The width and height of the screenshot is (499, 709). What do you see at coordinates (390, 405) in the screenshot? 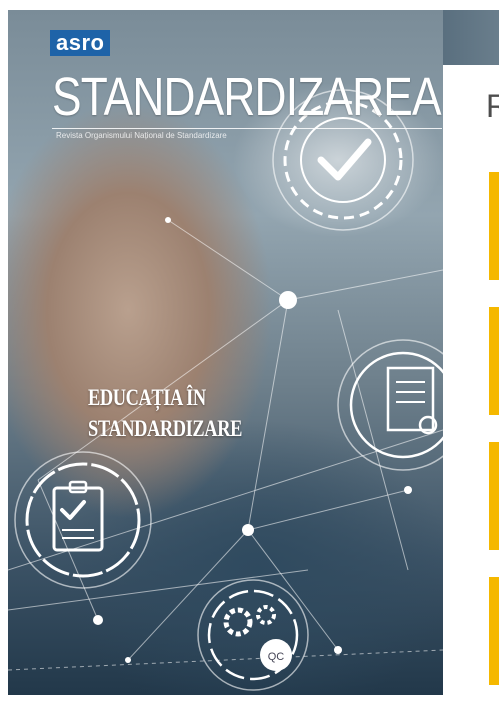
I see `certificate-icon` at bounding box center [390, 405].